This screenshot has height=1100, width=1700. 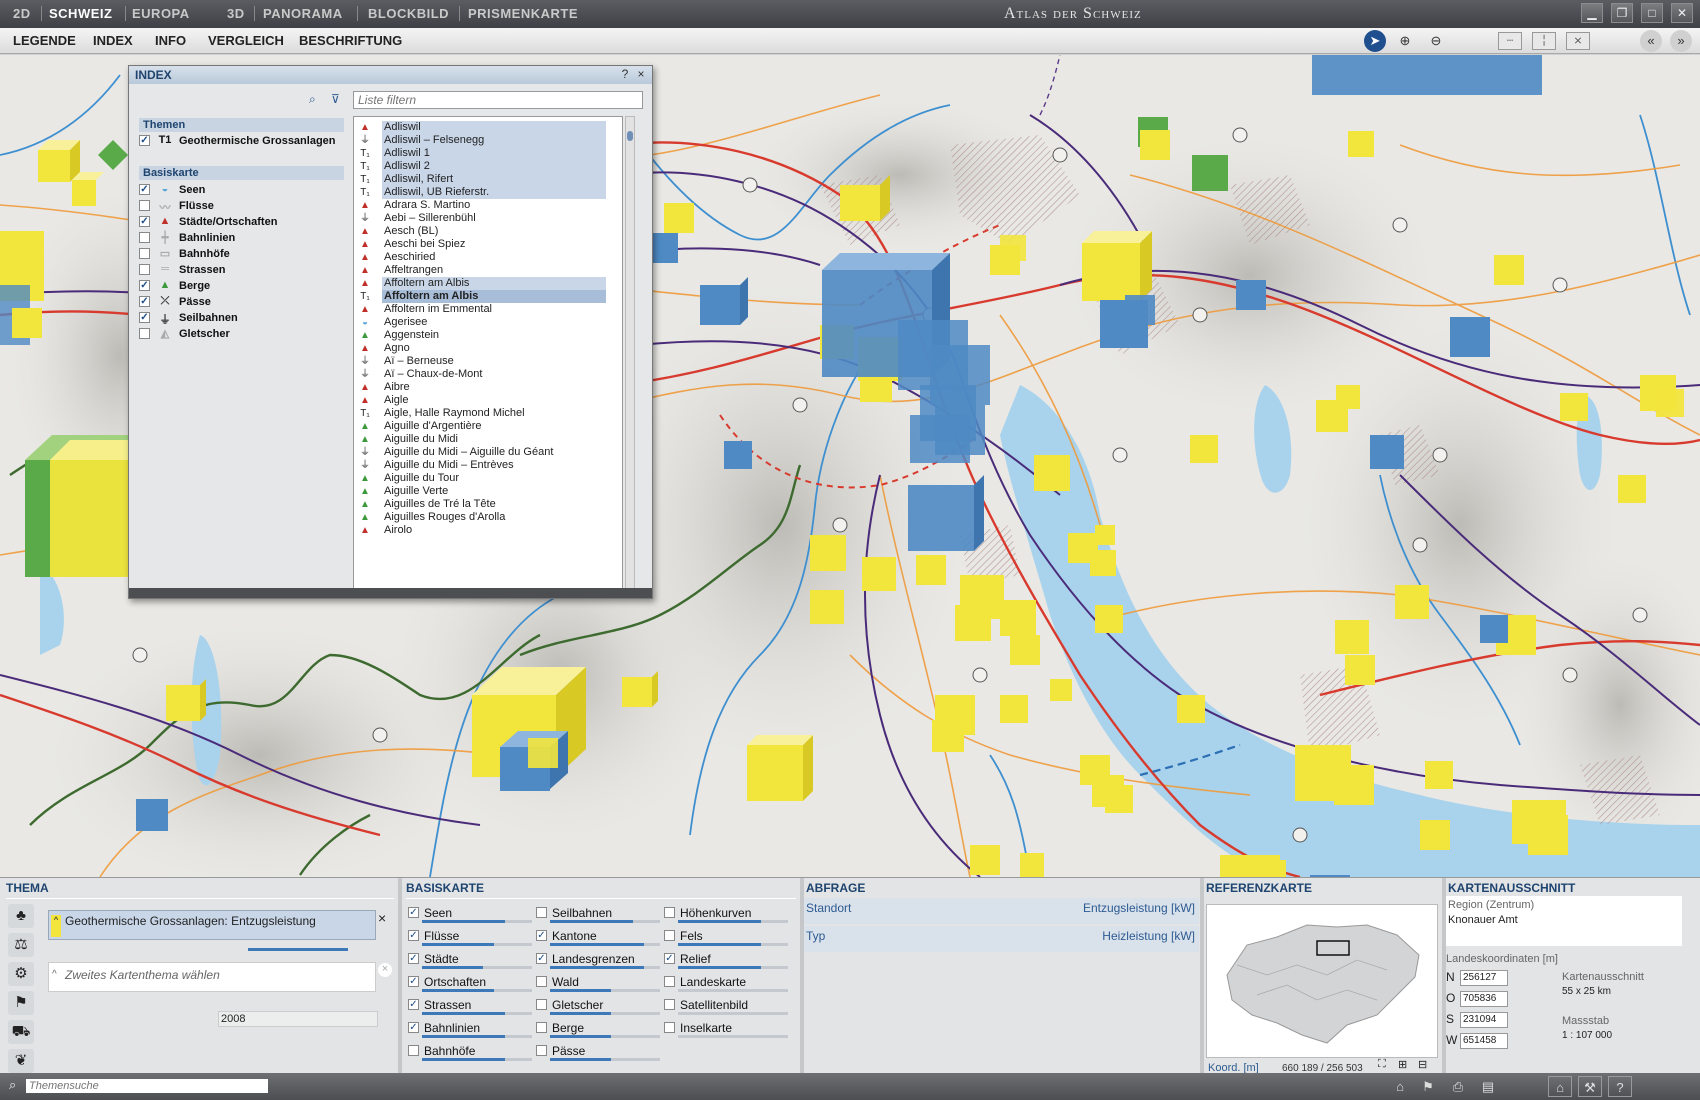 What do you see at coordinates (1001, 939) in the screenshot?
I see `query-row-typ: Typ Heizleistung [kW]` at bounding box center [1001, 939].